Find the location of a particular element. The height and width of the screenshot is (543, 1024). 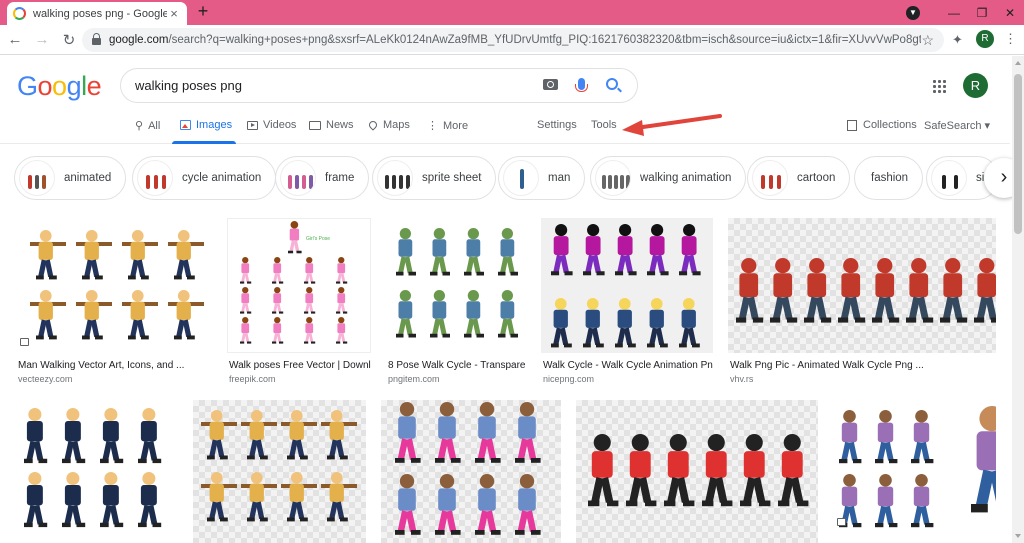

result-thumbnail-purple-shirt is located at coordinates (914, 471).